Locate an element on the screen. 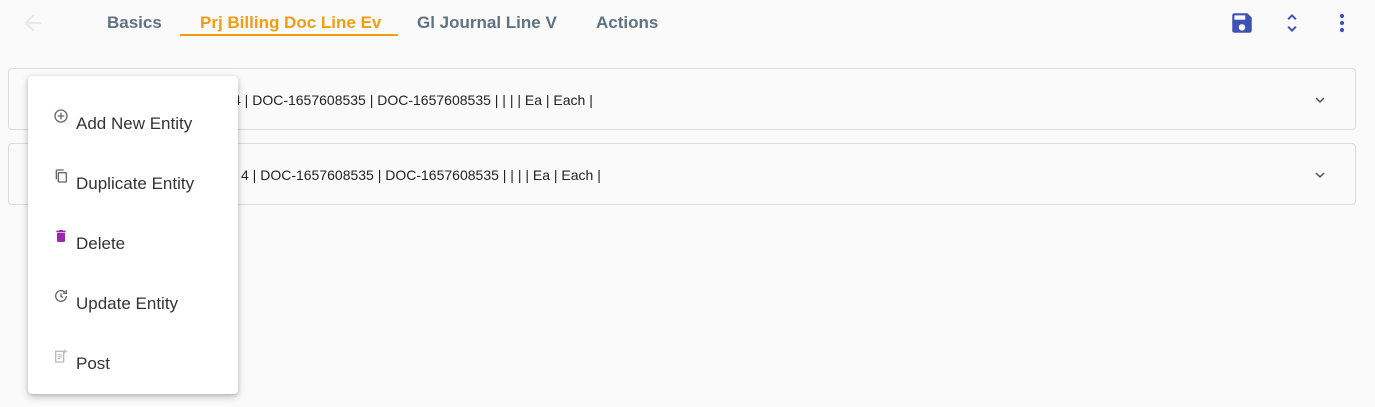 This screenshot has height=407, width=1375. update-icon is located at coordinates (61, 295).